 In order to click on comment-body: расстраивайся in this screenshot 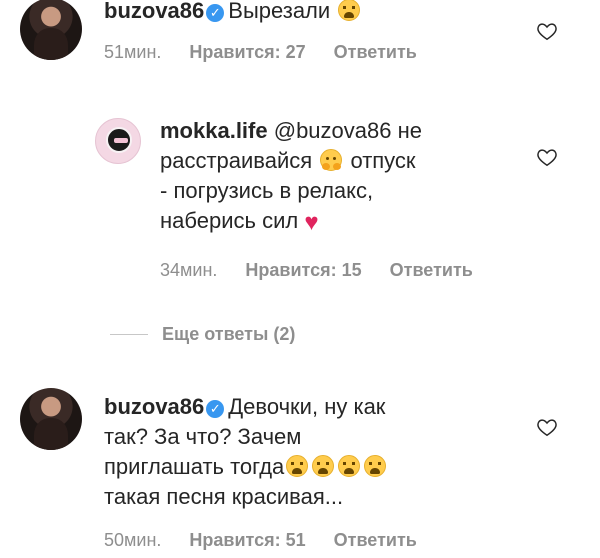, I will do `click(236, 160)`.